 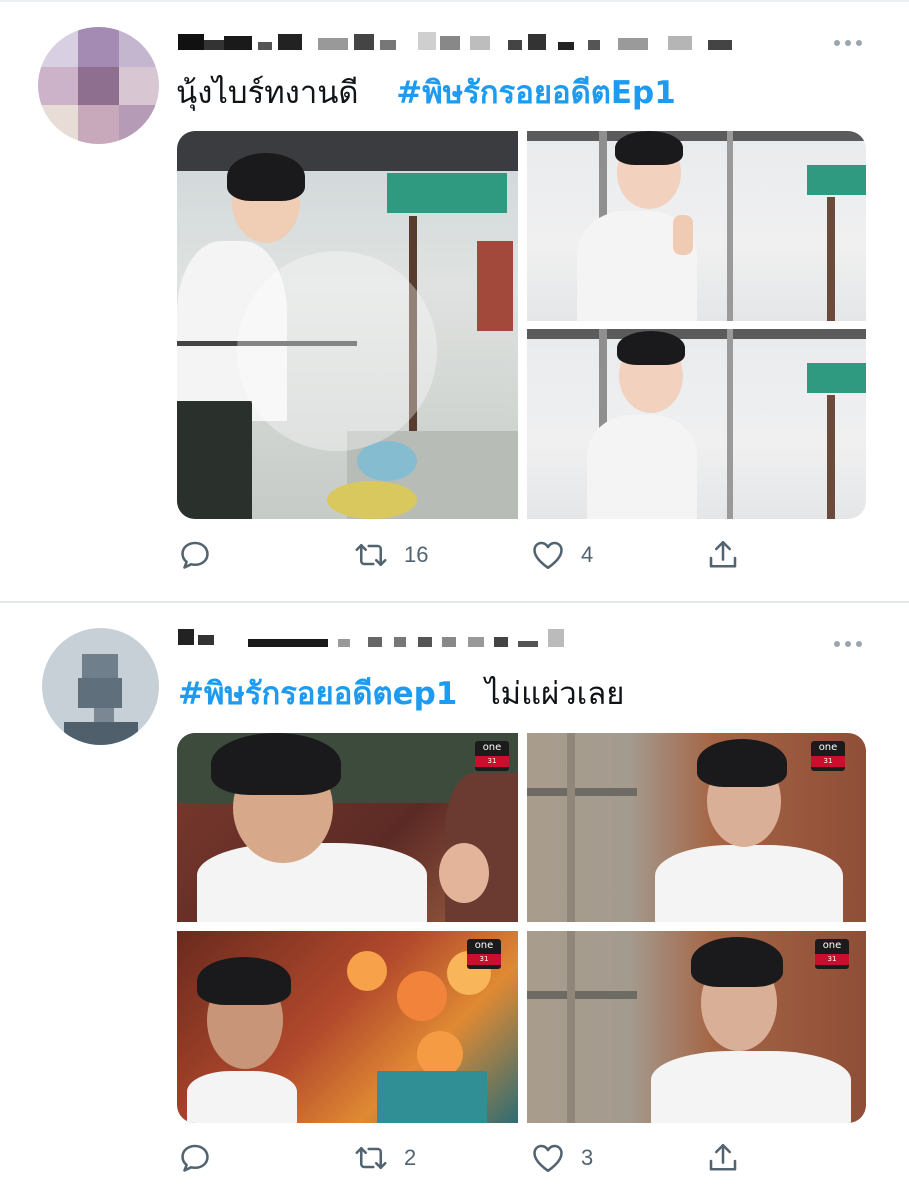 I want to click on retweet-button: 2, so click(x=384, y=1158).